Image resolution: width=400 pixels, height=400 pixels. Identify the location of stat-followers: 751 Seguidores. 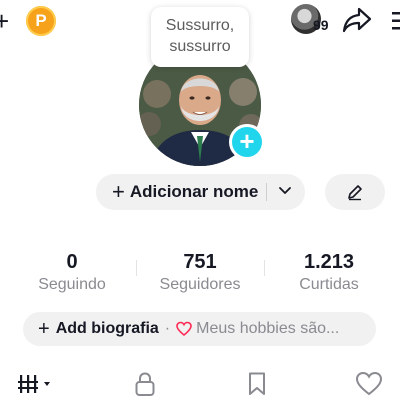
(200, 273).